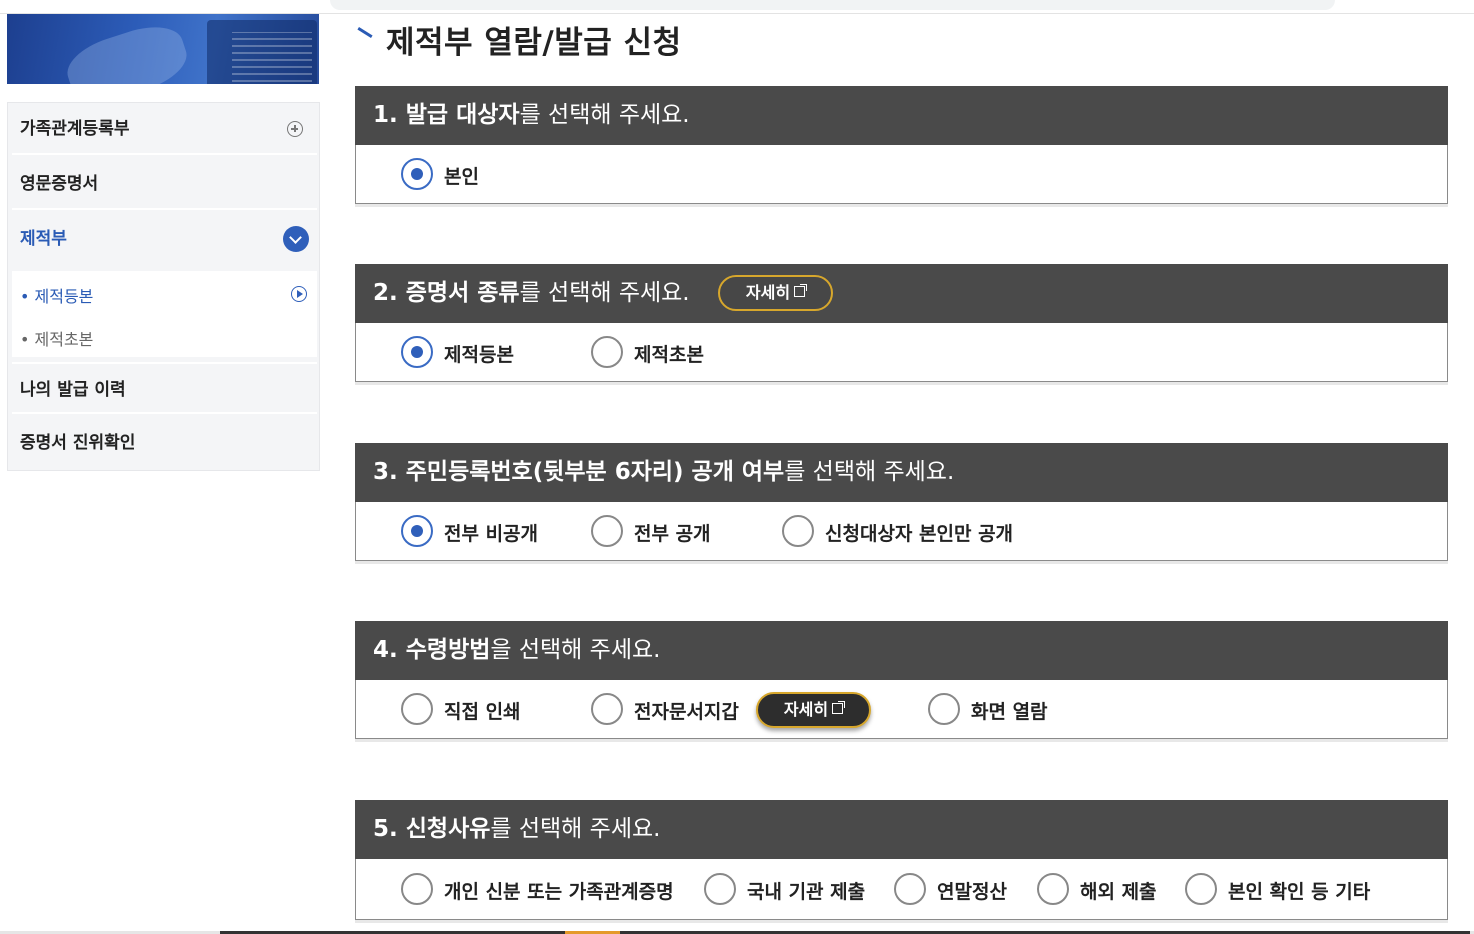 The height and width of the screenshot is (934, 1474). Describe the element at coordinates (432, 829) in the screenshot. I see `section-header-bold: 5. 신청사유` at that location.